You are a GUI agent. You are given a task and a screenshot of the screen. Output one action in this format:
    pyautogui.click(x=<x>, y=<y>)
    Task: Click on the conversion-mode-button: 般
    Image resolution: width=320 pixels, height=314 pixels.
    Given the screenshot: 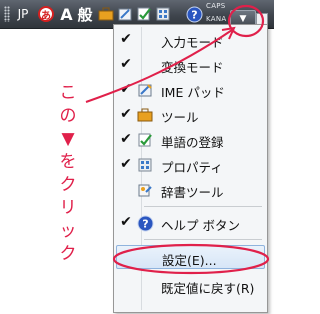 What is the action you would take?
    pyautogui.click(x=85, y=14)
    